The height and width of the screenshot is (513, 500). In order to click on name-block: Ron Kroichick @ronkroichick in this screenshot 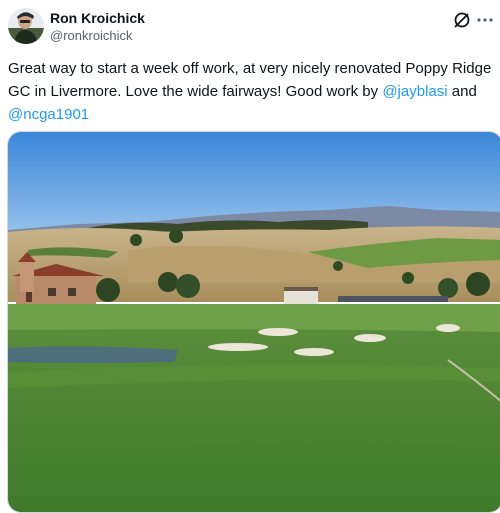, I will do `click(97, 27)`.